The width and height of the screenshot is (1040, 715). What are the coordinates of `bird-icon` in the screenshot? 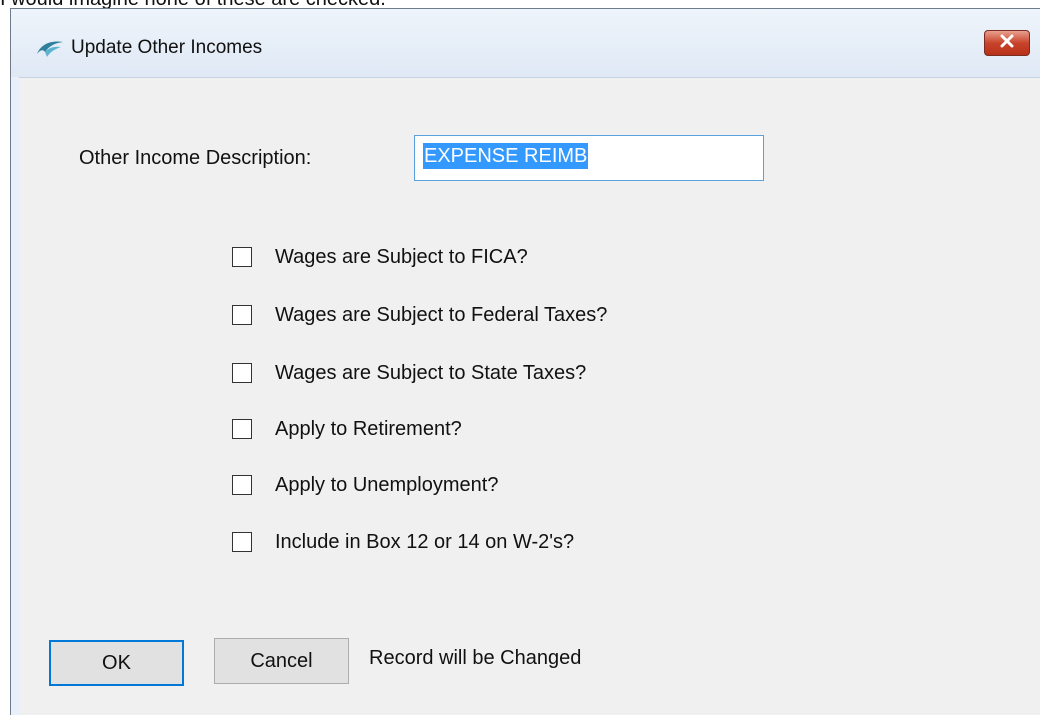 It's located at (51, 49).